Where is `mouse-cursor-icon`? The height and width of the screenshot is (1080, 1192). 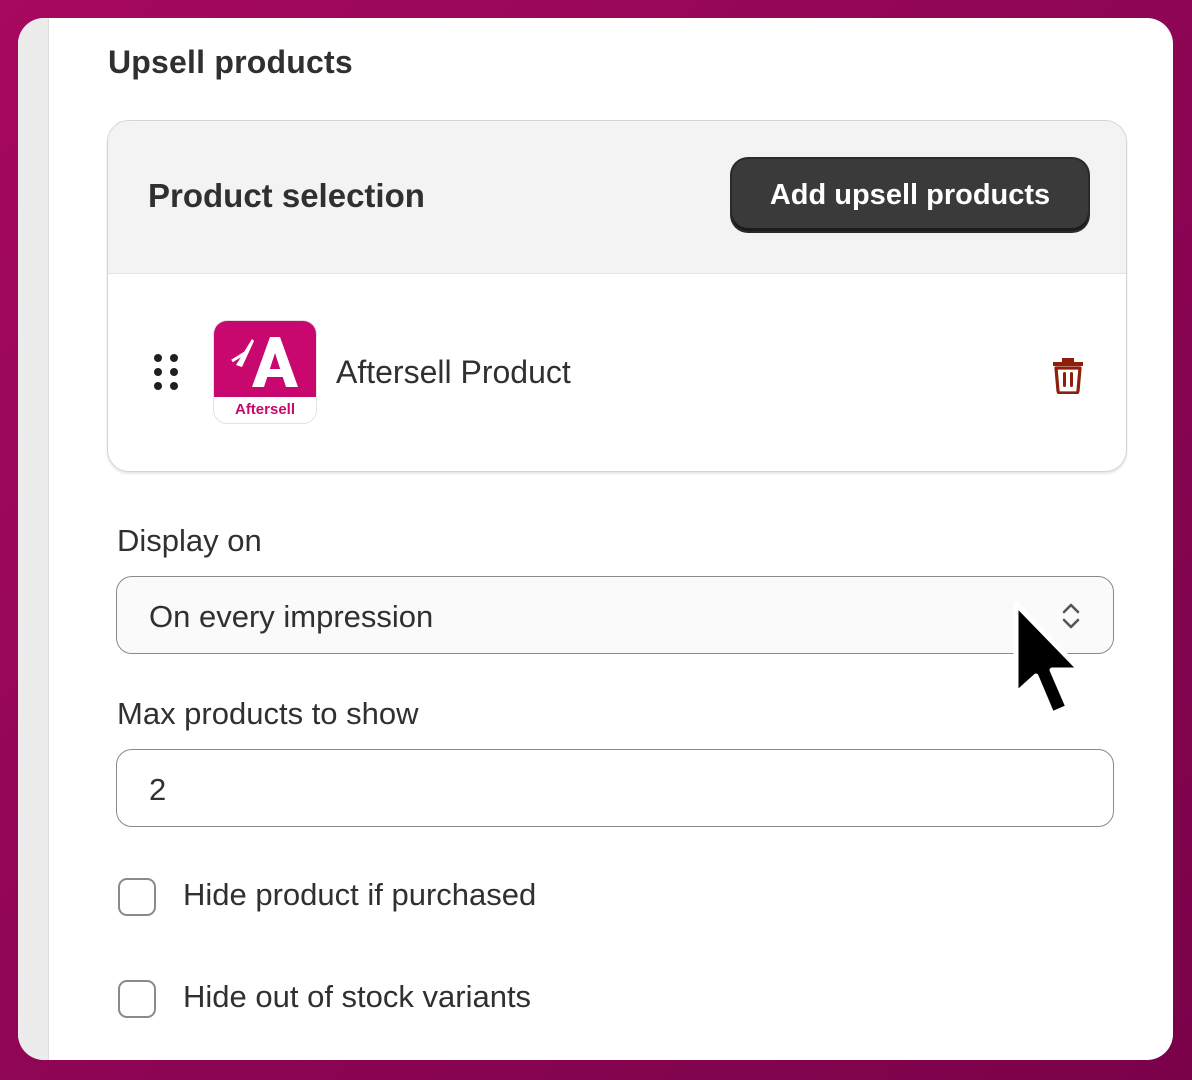
mouse-cursor-icon is located at coordinates (1048, 659).